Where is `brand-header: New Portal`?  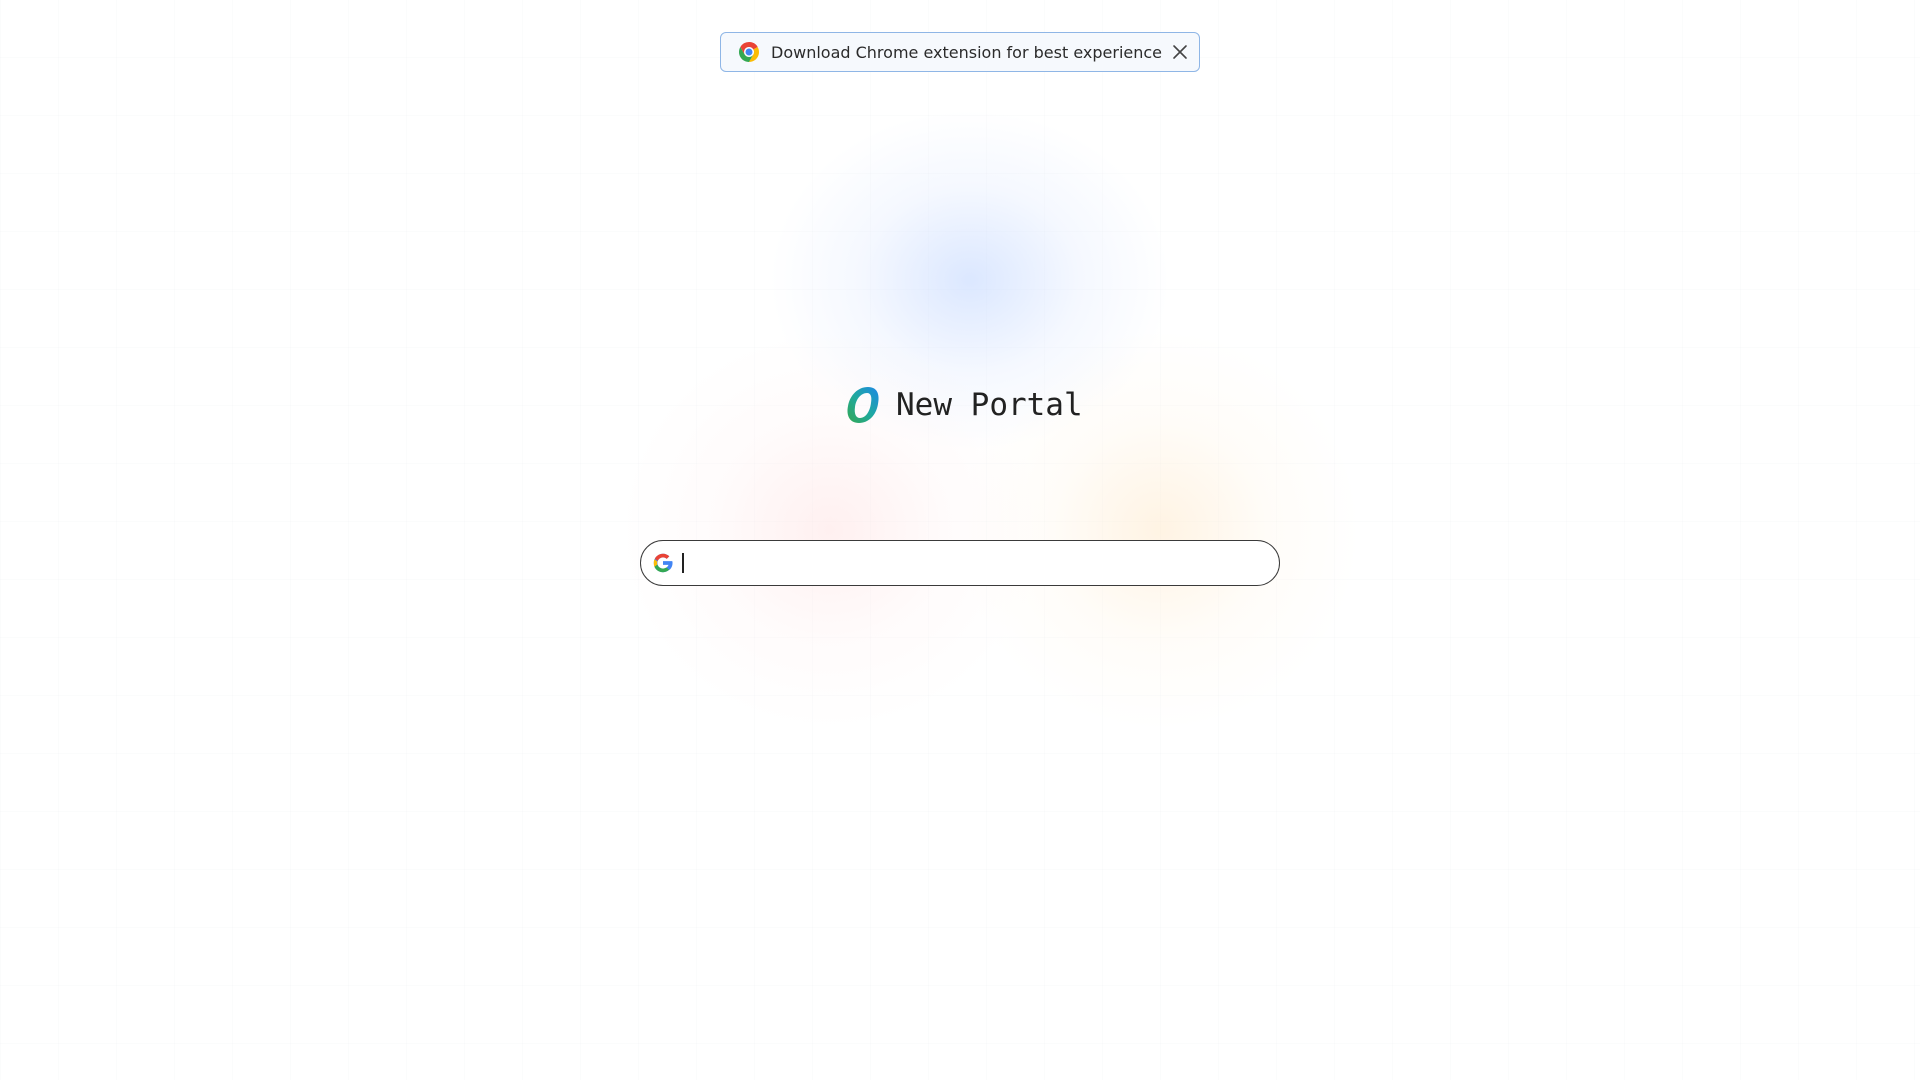
brand-header: New Portal is located at coordinates (963, 405).